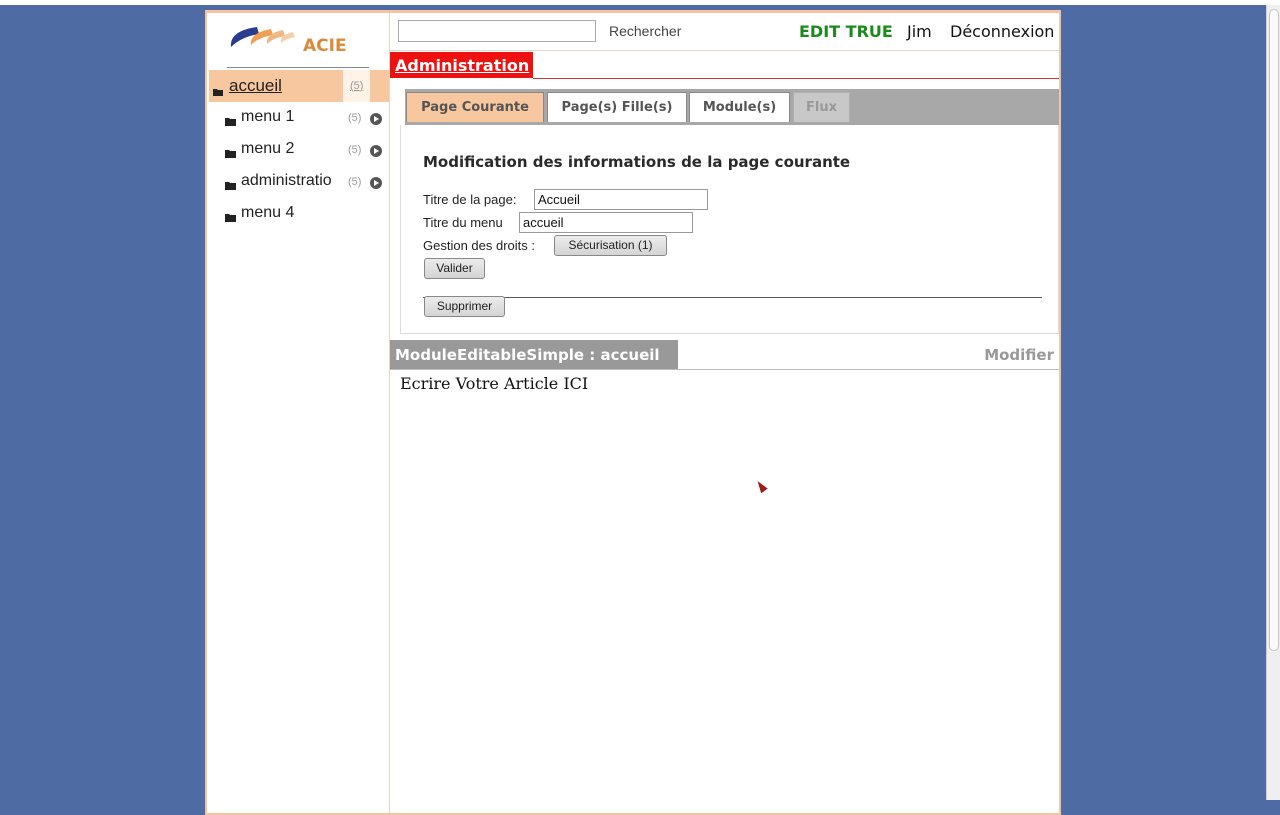 This screenshot has width=1280, height=815. What do you see at coordinates (645, 31) in the screenshot?
I see `search-label: Rechercher` at bounding box center [645, 31].